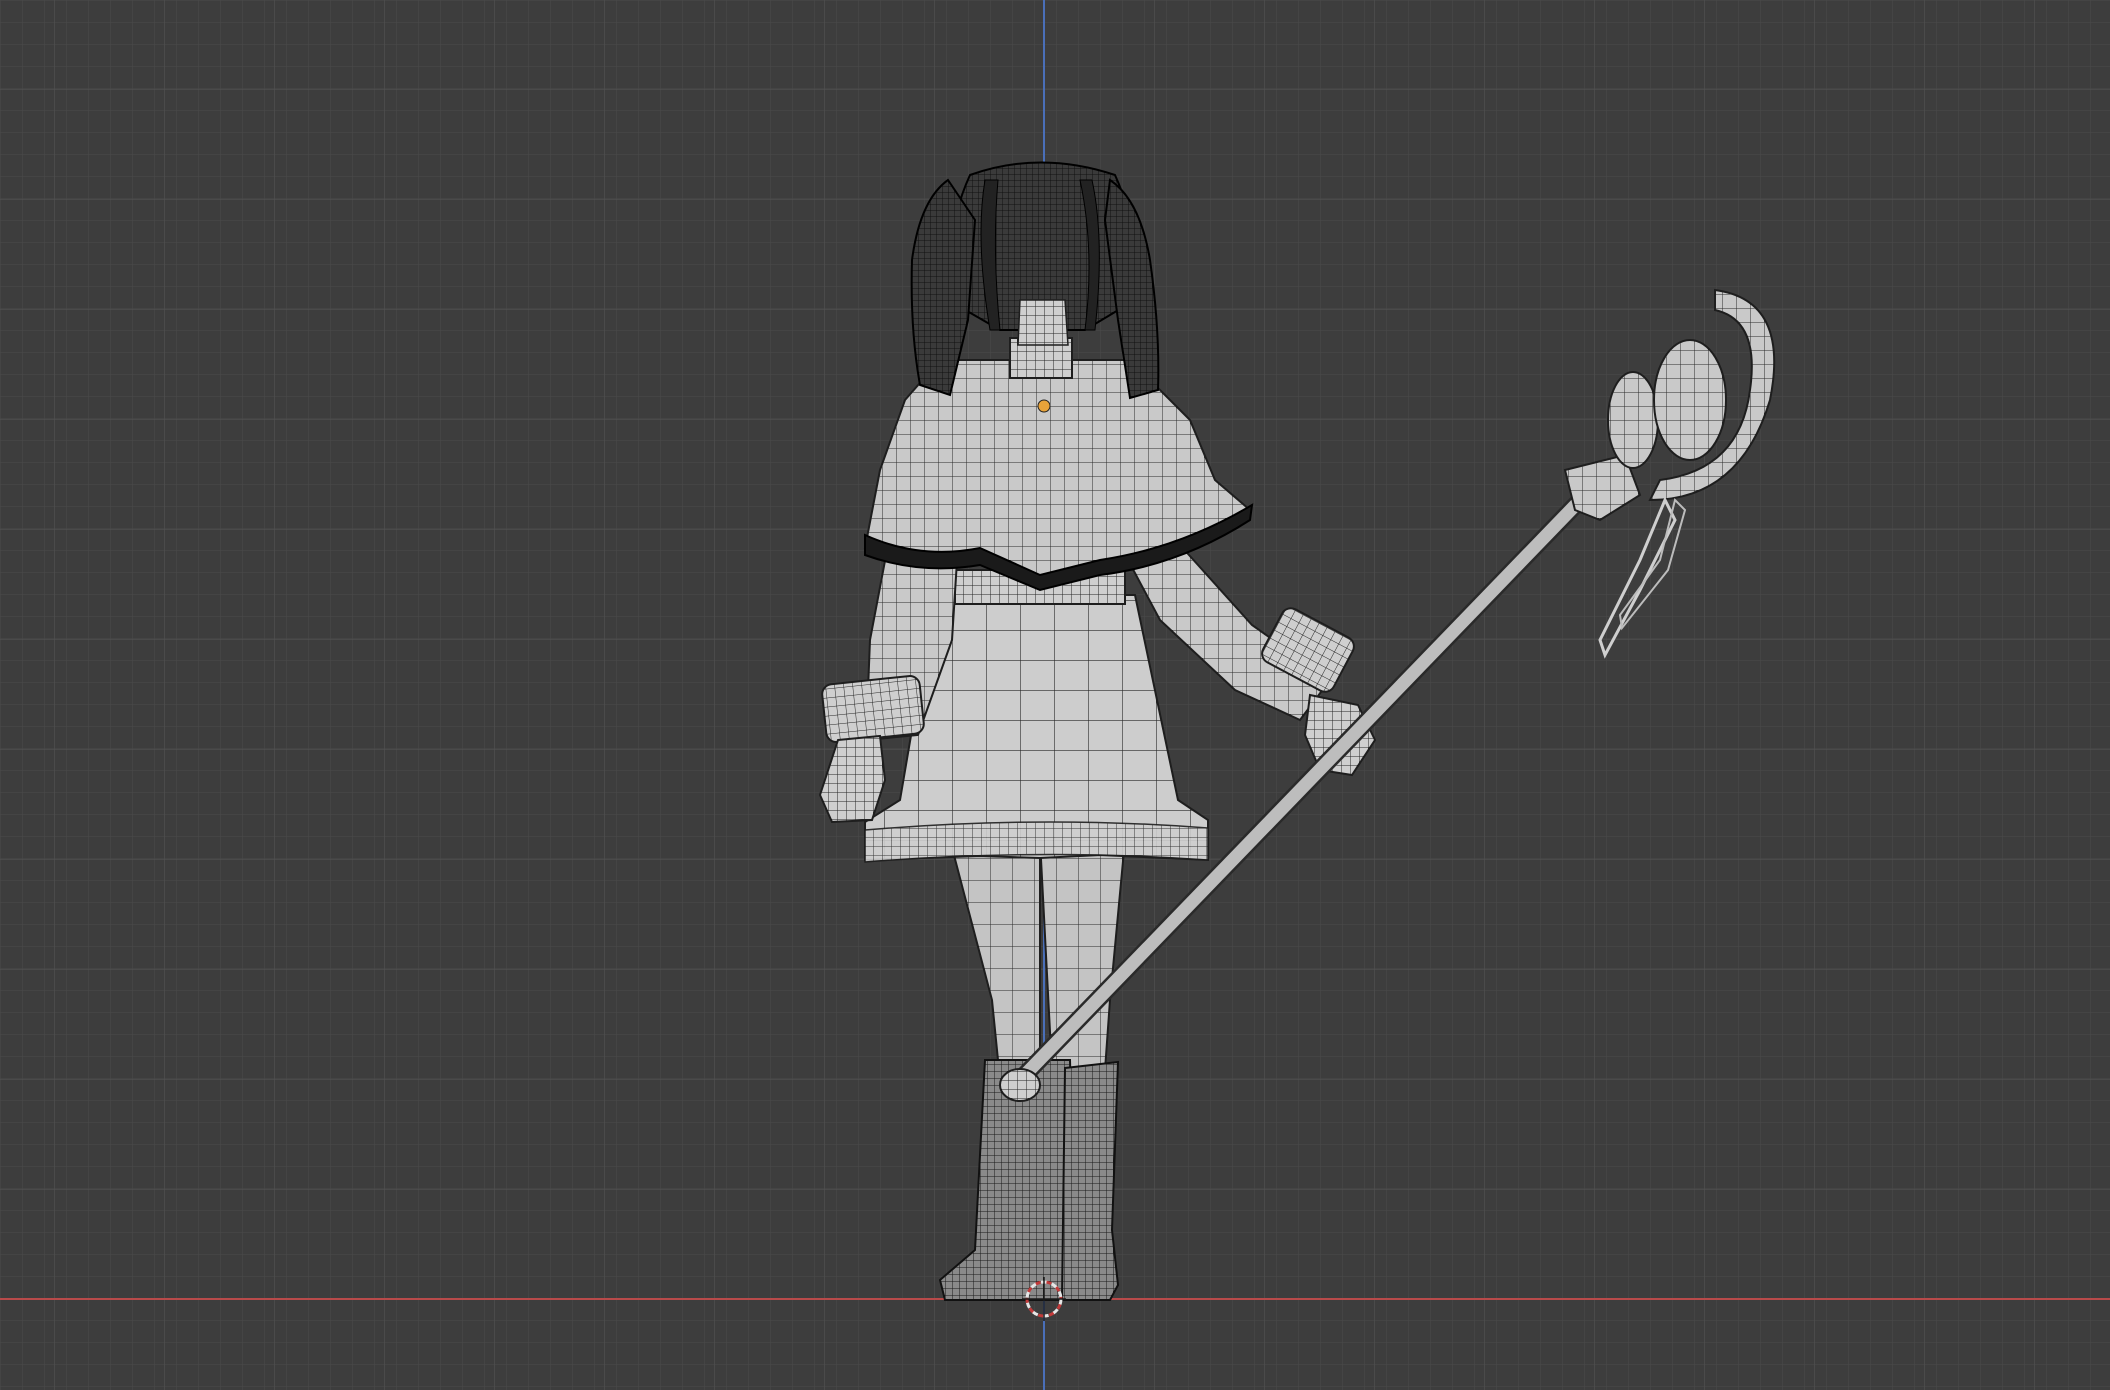 The image size is (2110, 1390). Describe the element at coordinates (1043, 322) in the screenshot. I see `neck` at that location.